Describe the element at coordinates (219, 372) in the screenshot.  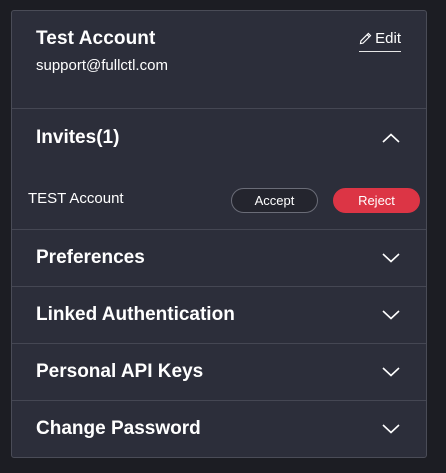
I see `section-personal-api-keys: Personal API Keys` at that location.